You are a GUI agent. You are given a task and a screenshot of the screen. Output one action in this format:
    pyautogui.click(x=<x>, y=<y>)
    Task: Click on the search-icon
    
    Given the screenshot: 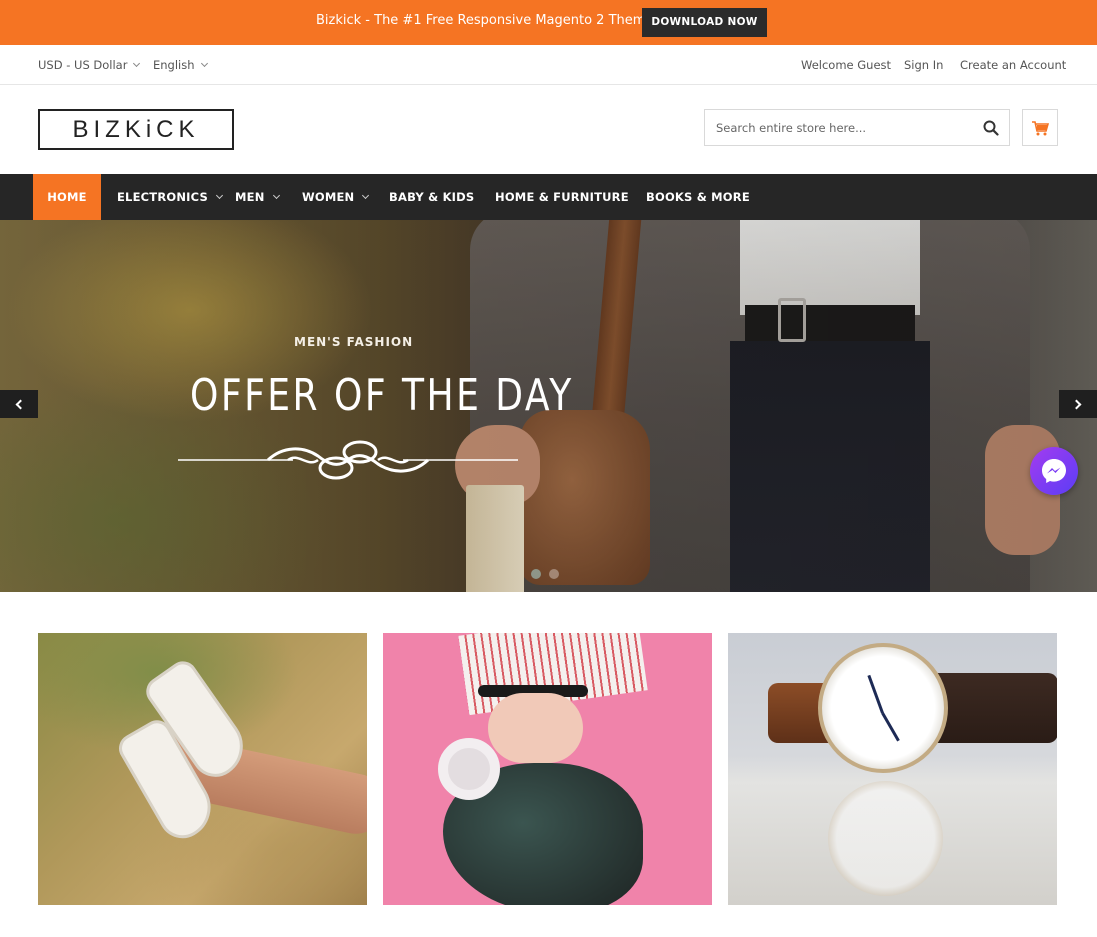 What is the action you would take?
    pyautogui.click(x=991, y=128)
    